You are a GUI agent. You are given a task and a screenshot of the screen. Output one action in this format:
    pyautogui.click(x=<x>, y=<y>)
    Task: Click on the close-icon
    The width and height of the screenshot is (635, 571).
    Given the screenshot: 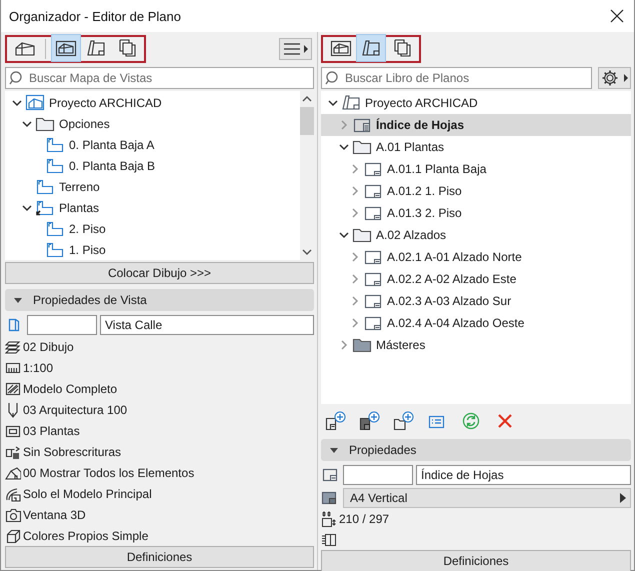 What is the action you would take?
    pyautogui.click(x=617, y=16)
    